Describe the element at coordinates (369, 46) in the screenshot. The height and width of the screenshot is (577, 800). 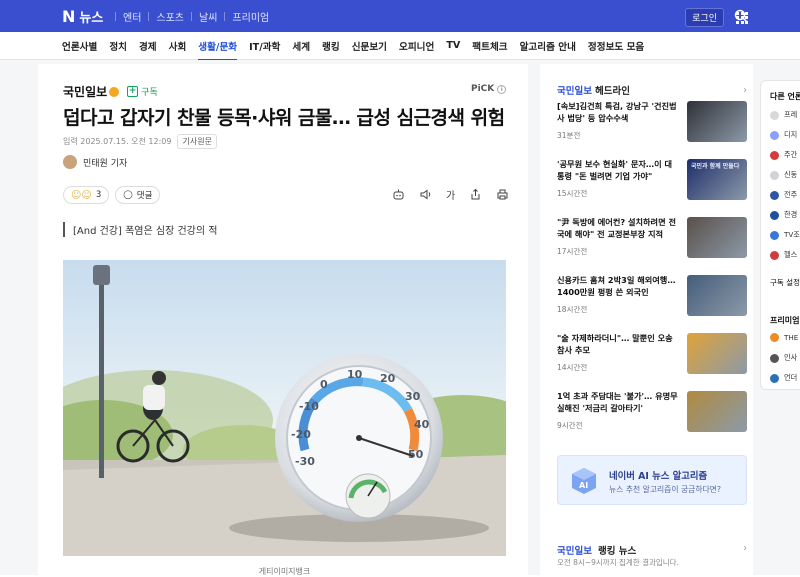
I see `section-tab: 신문보기` at that location.